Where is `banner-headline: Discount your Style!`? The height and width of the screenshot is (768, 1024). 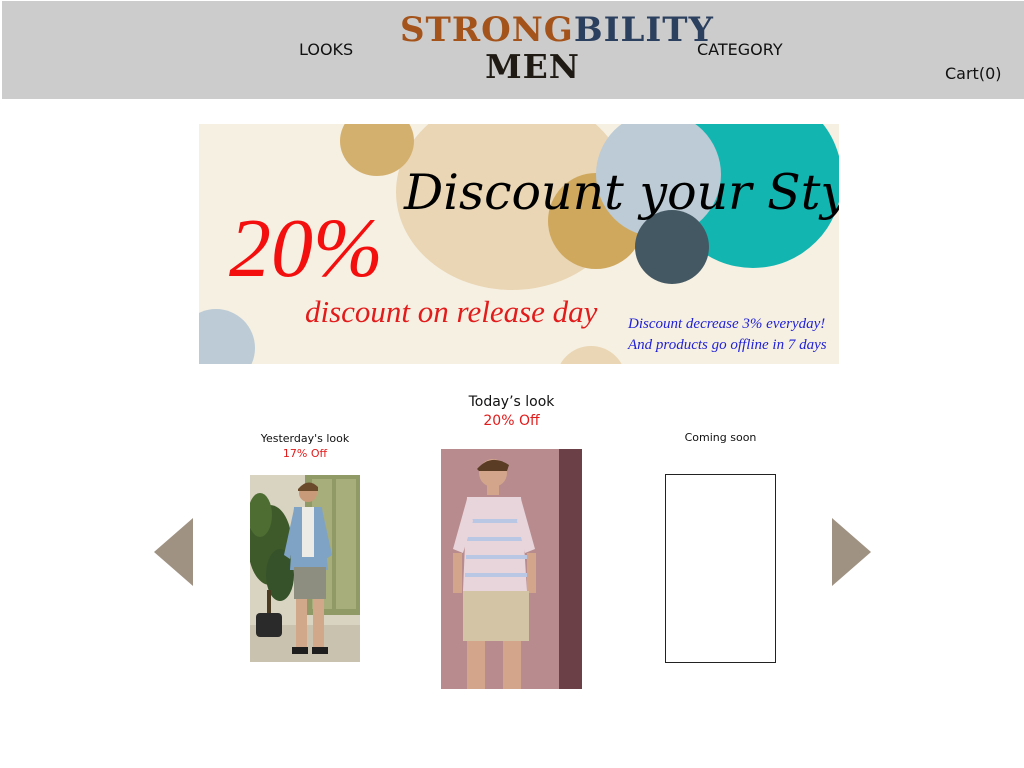
banner-headline: Discount your Style! is located at coordinates (621, 192).